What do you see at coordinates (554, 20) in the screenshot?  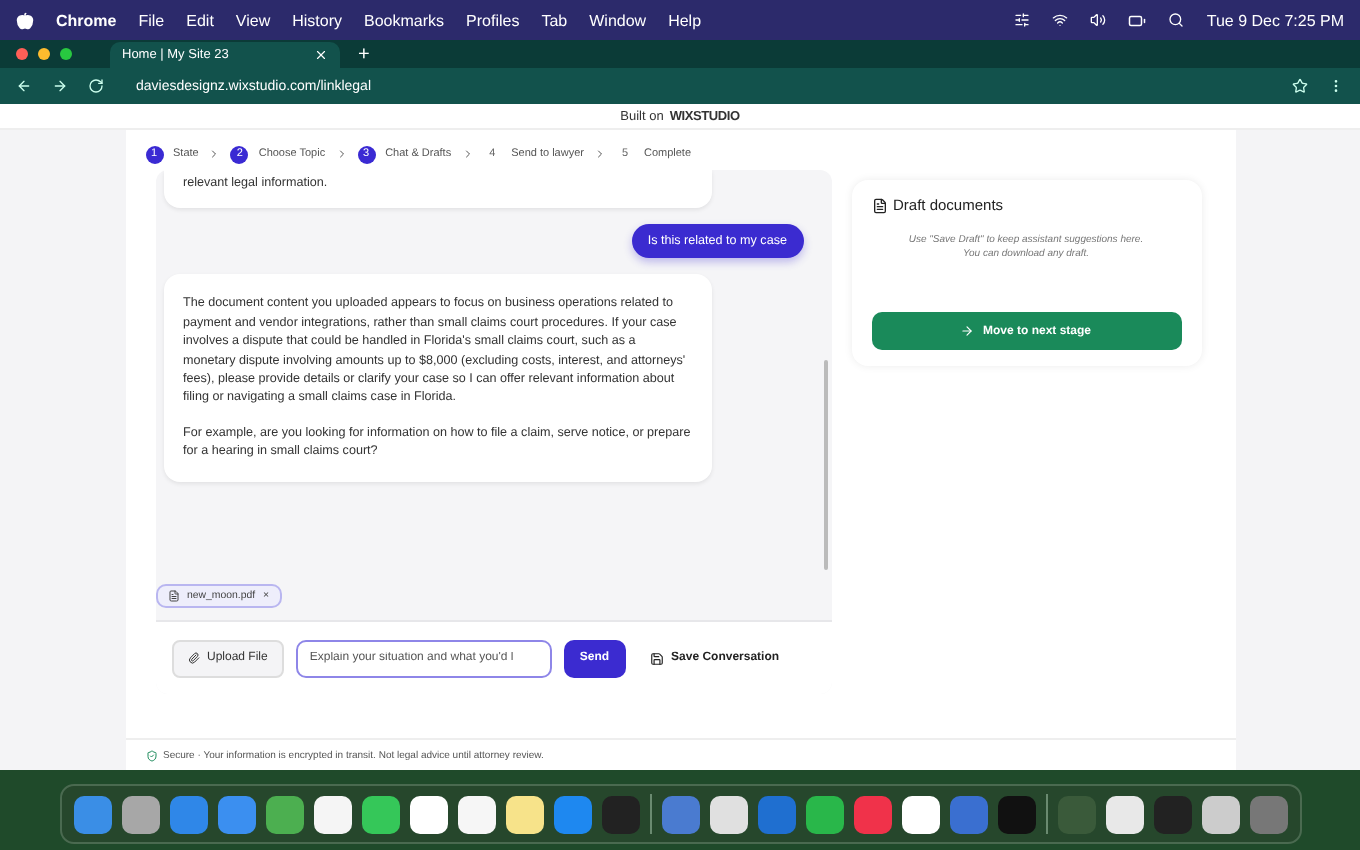 I see `menu-item: Tab` at bounding box center [554, 20].